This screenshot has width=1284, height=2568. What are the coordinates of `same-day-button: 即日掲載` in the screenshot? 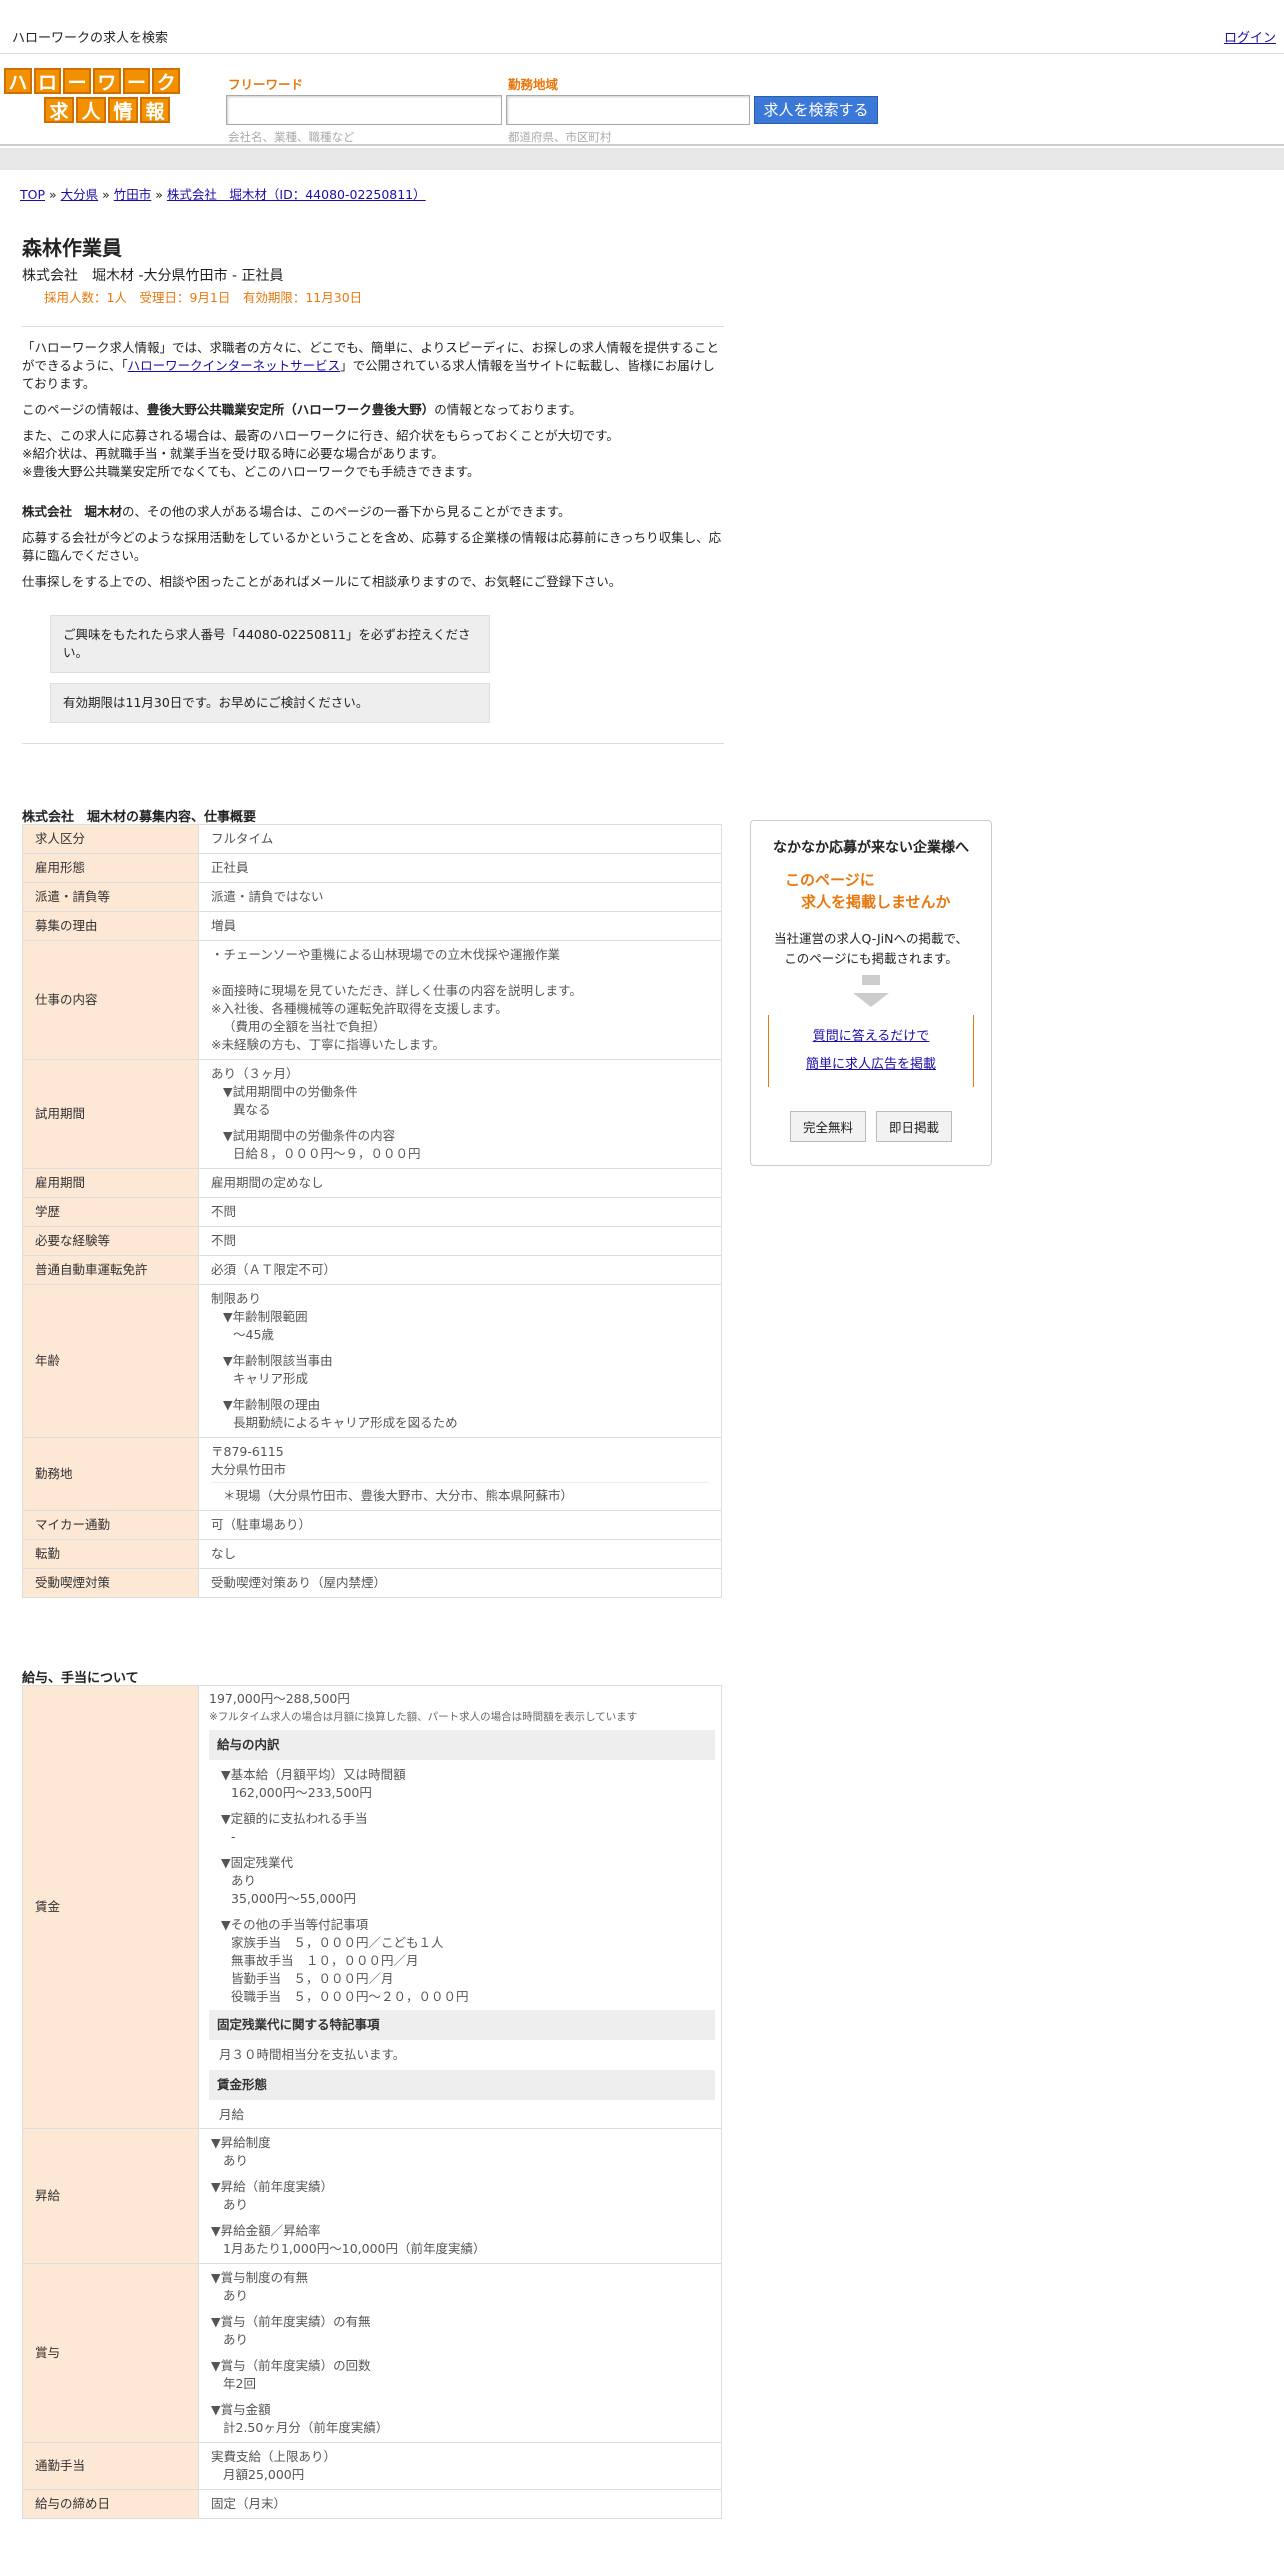 It's located at (914, 1126).